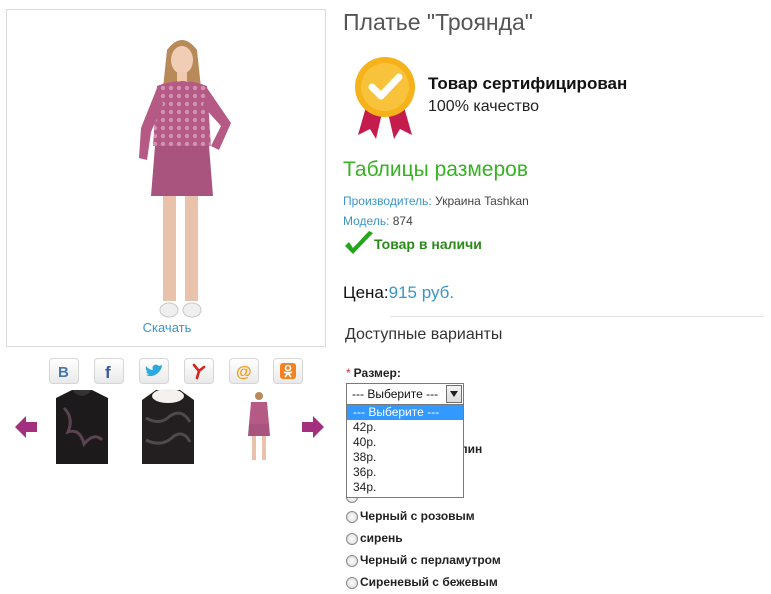  What do you see at coordinates (429, 582) in the screenshot?
I see `color-option-label: Сиреневый с бежевым` at bounding box center [429, 582].